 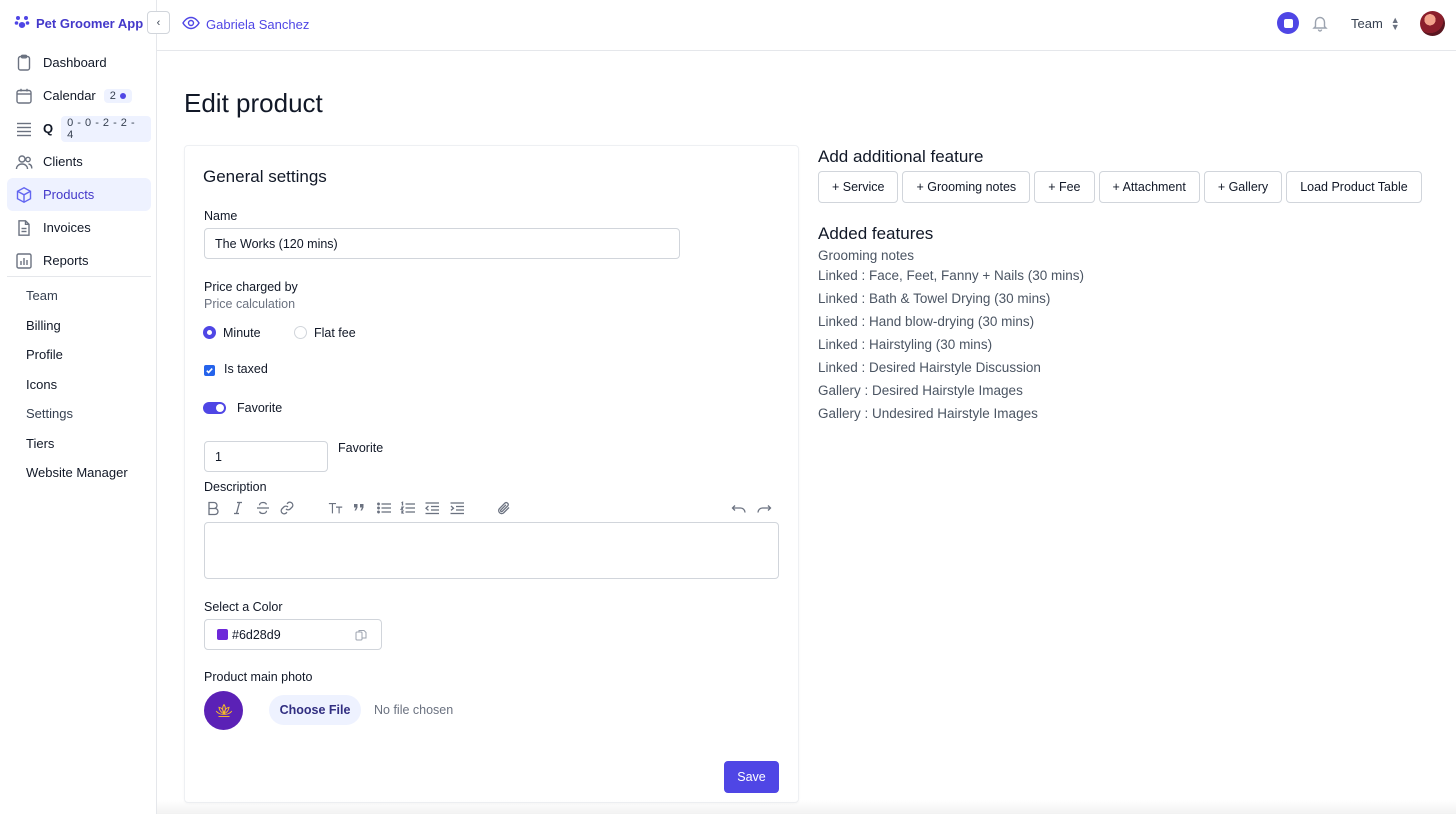 What do you see at coordinates (929, 367) in the screenshot?
I see `list-item: Linked : Desired Hairstyle Discussion` at bounding box center [929, 367].